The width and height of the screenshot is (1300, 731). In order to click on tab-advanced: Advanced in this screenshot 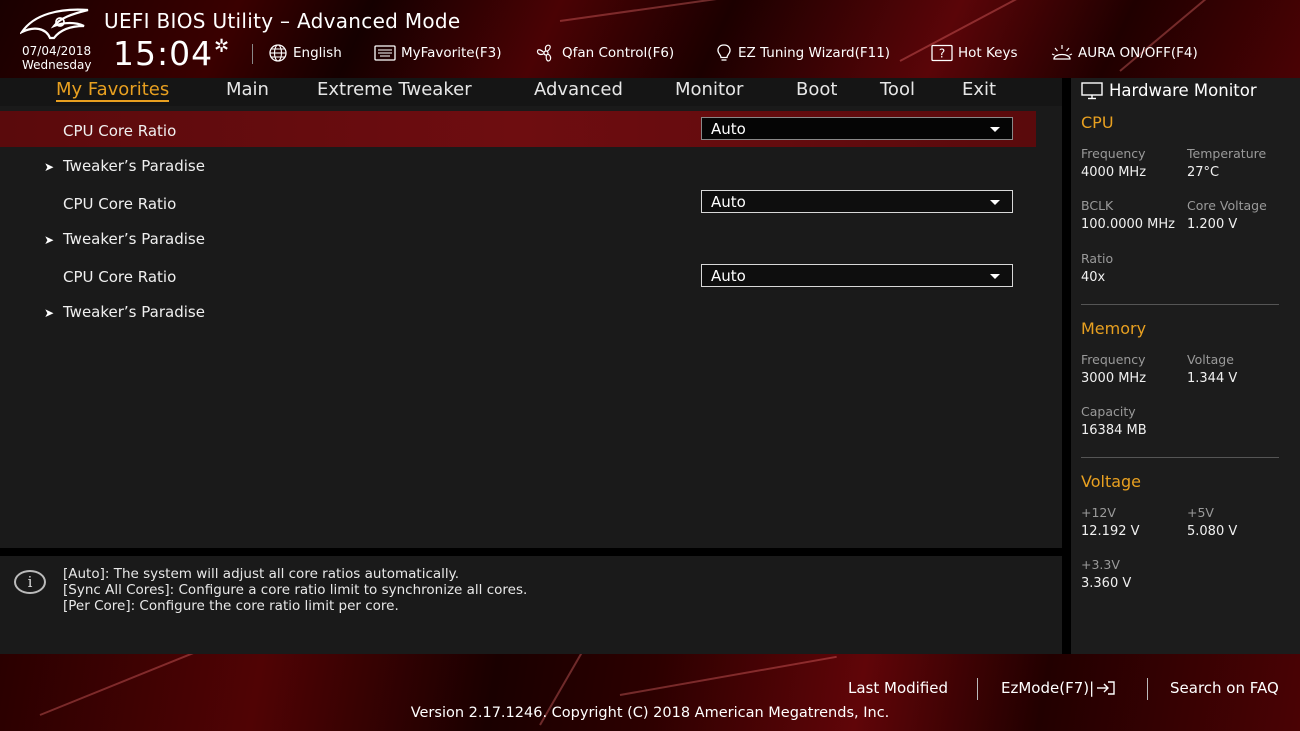, I will do `click(578, 89)`.